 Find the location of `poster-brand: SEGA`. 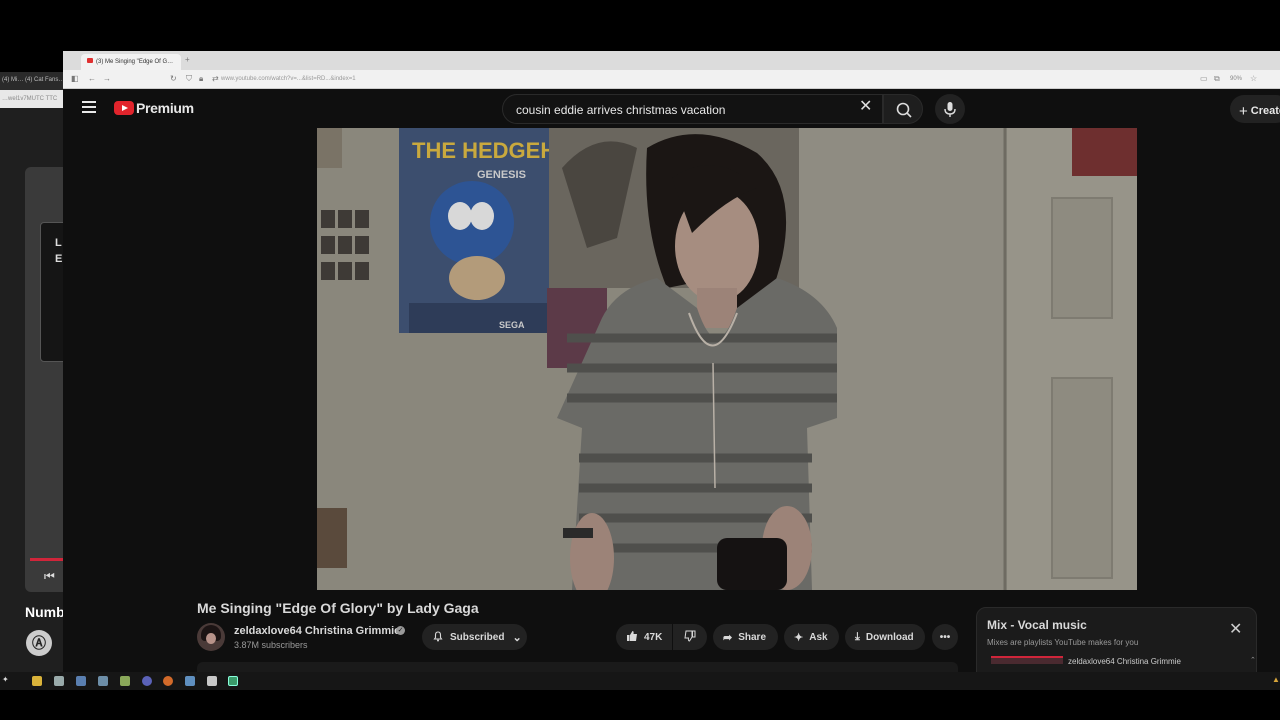

poster-brand: SEGA is located at coordinates (512, 325).